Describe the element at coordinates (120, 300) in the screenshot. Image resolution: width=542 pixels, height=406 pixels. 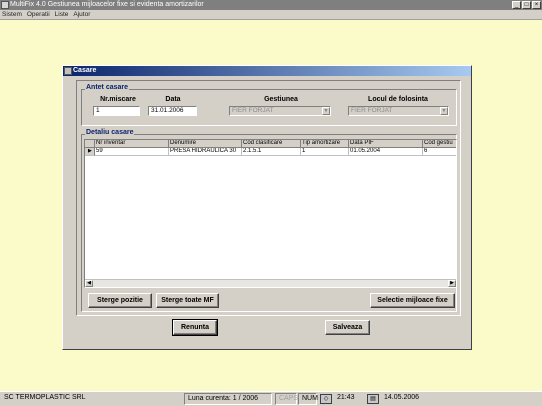
I see `sterge-pozitie-button: Sterge pozitie` at that location.